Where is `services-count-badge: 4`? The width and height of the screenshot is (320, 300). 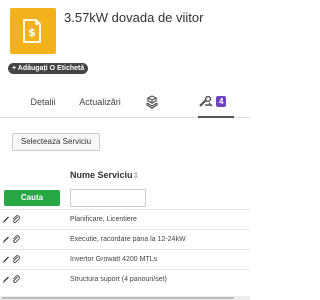
services-count-badge: 4 is located at coordinates (221, 101).